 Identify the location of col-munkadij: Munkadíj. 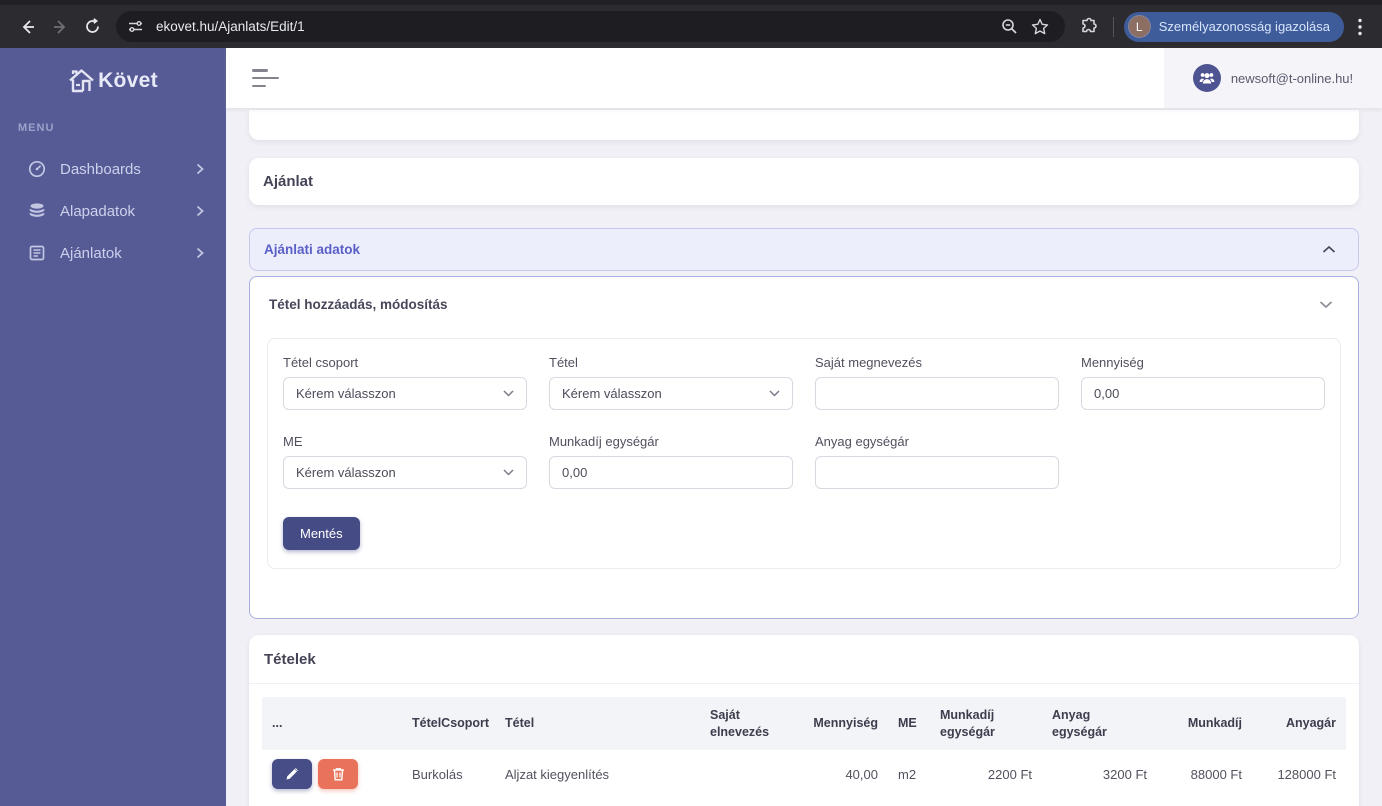
(1214, 723).